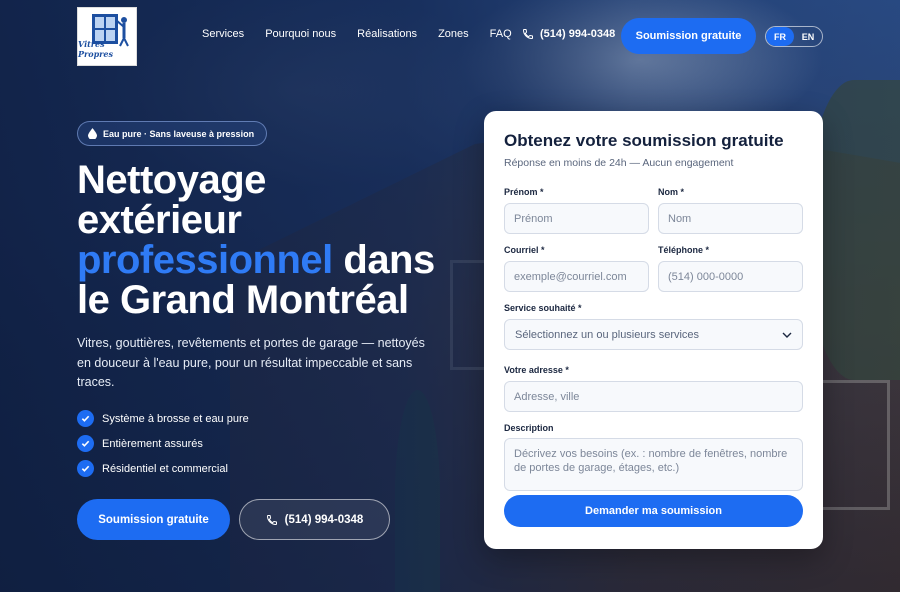 The height and width of the screenshot is (592, 900). Describe the element at coordinates (653, 464) in the screenshot. I see `description-textarea` at that location.